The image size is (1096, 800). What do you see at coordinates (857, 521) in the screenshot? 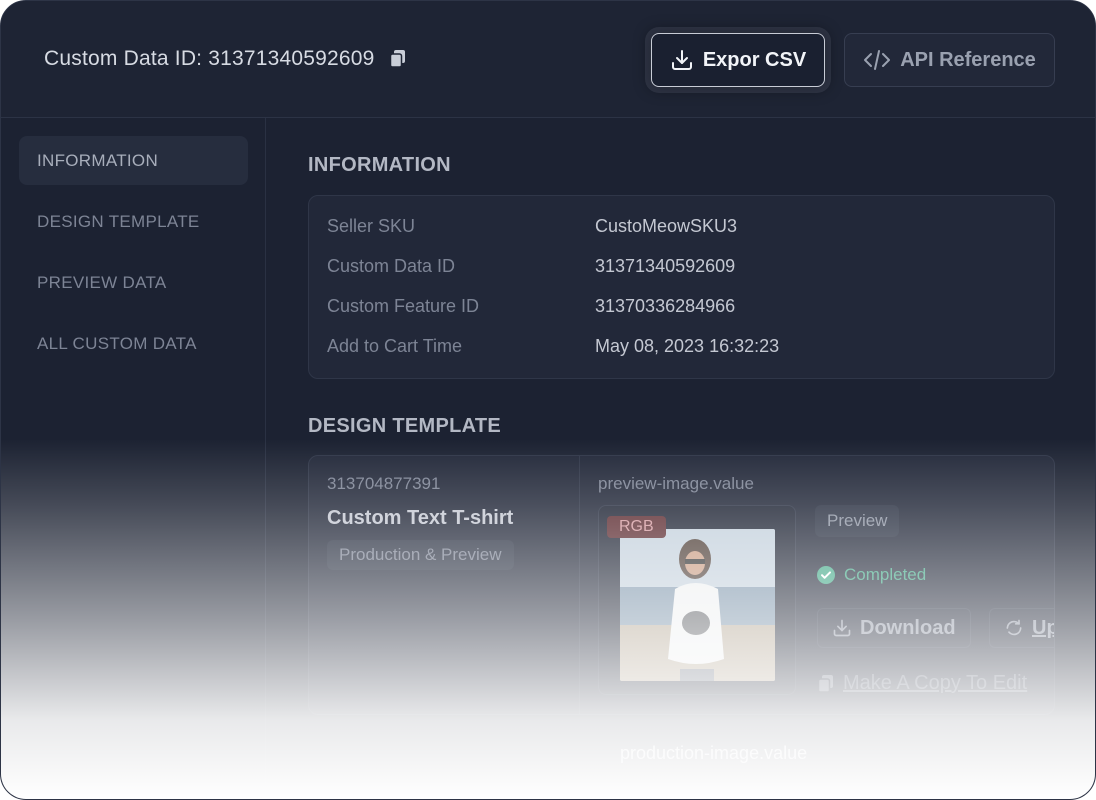
I see `preview-badge: Preview` at bounding box center [857, 521].